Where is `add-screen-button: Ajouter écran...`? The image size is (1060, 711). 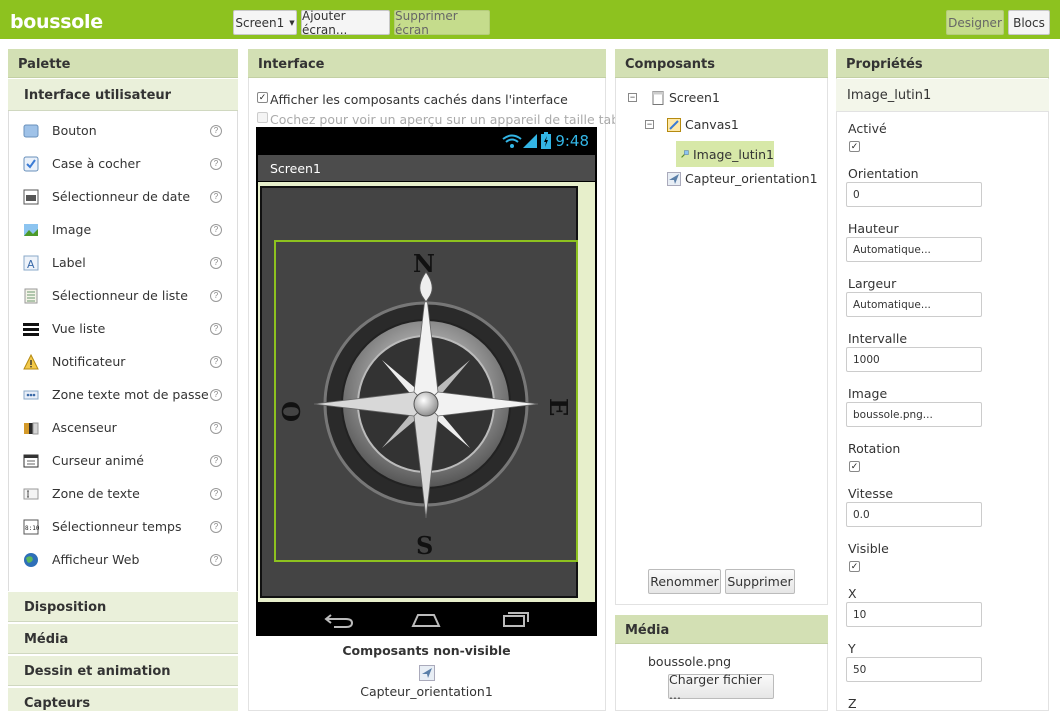
add-screen-button: Ajouter écran... is located at coordinates (345, 23).